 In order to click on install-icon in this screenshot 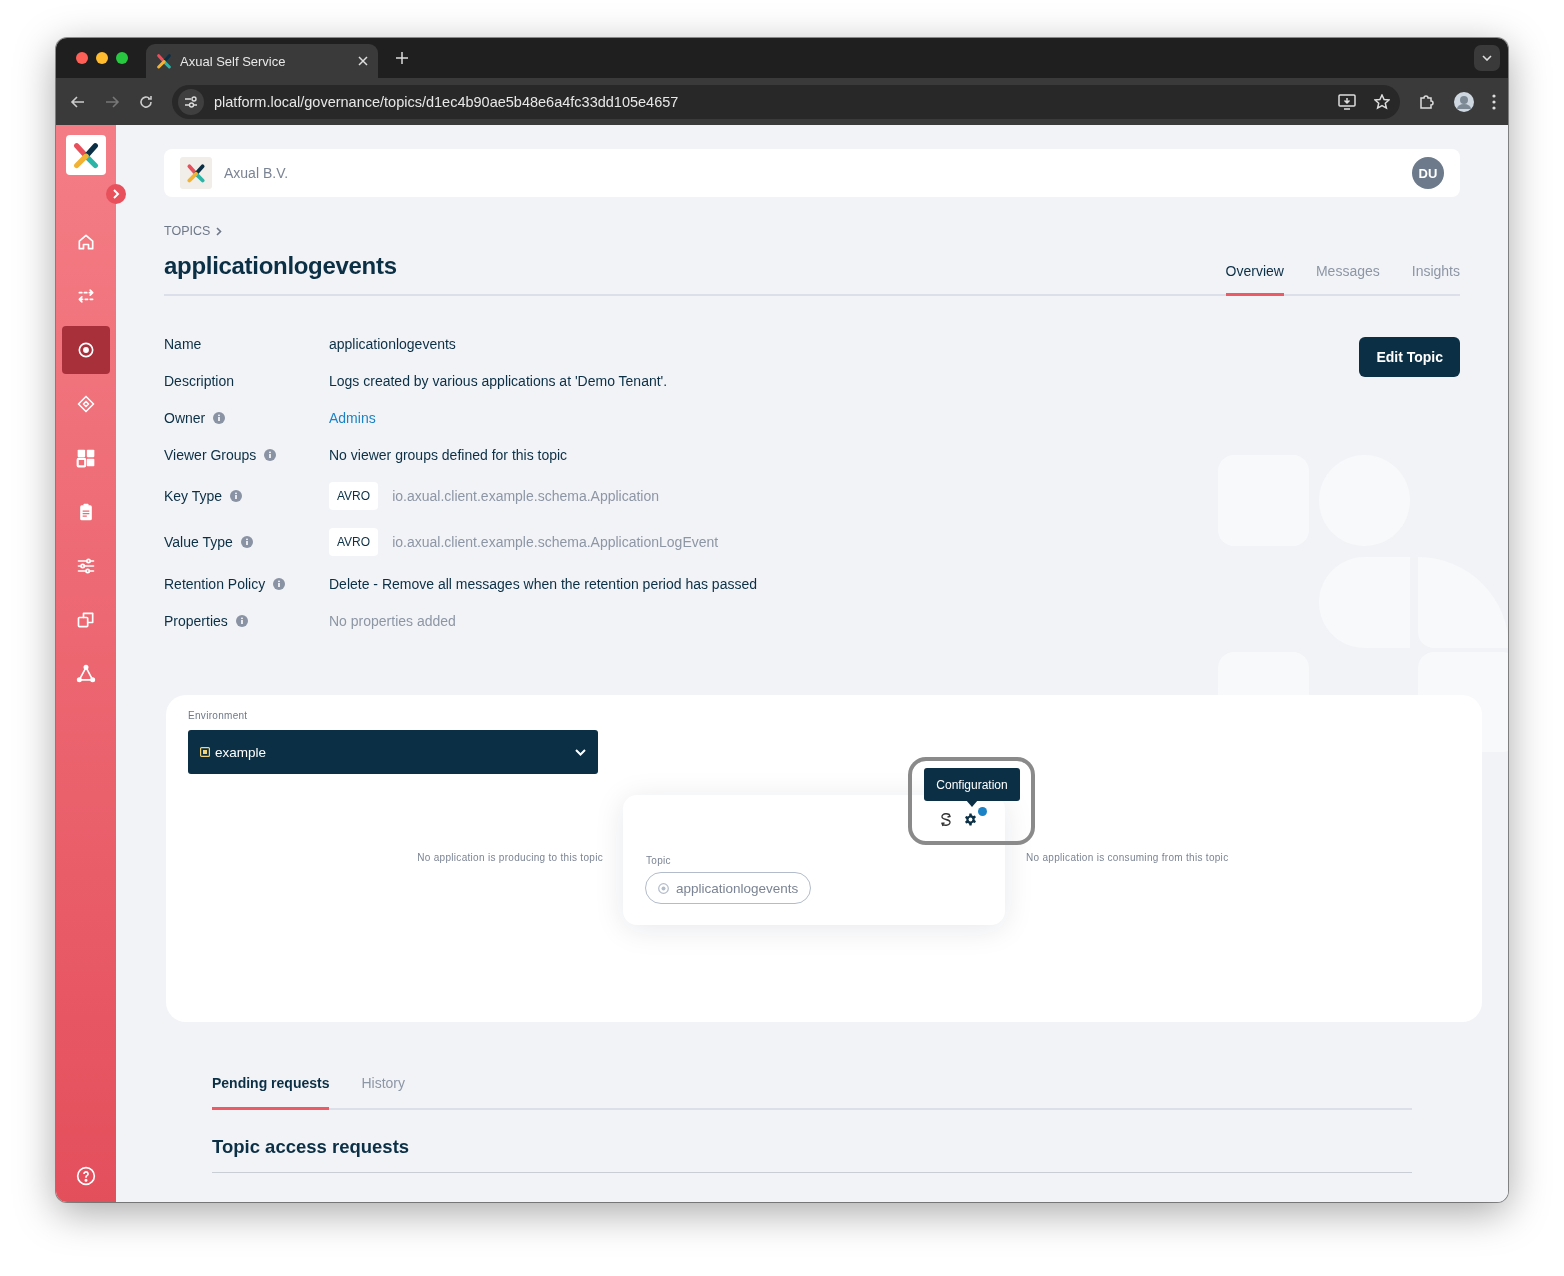, I will do `click(1347, 101)`.